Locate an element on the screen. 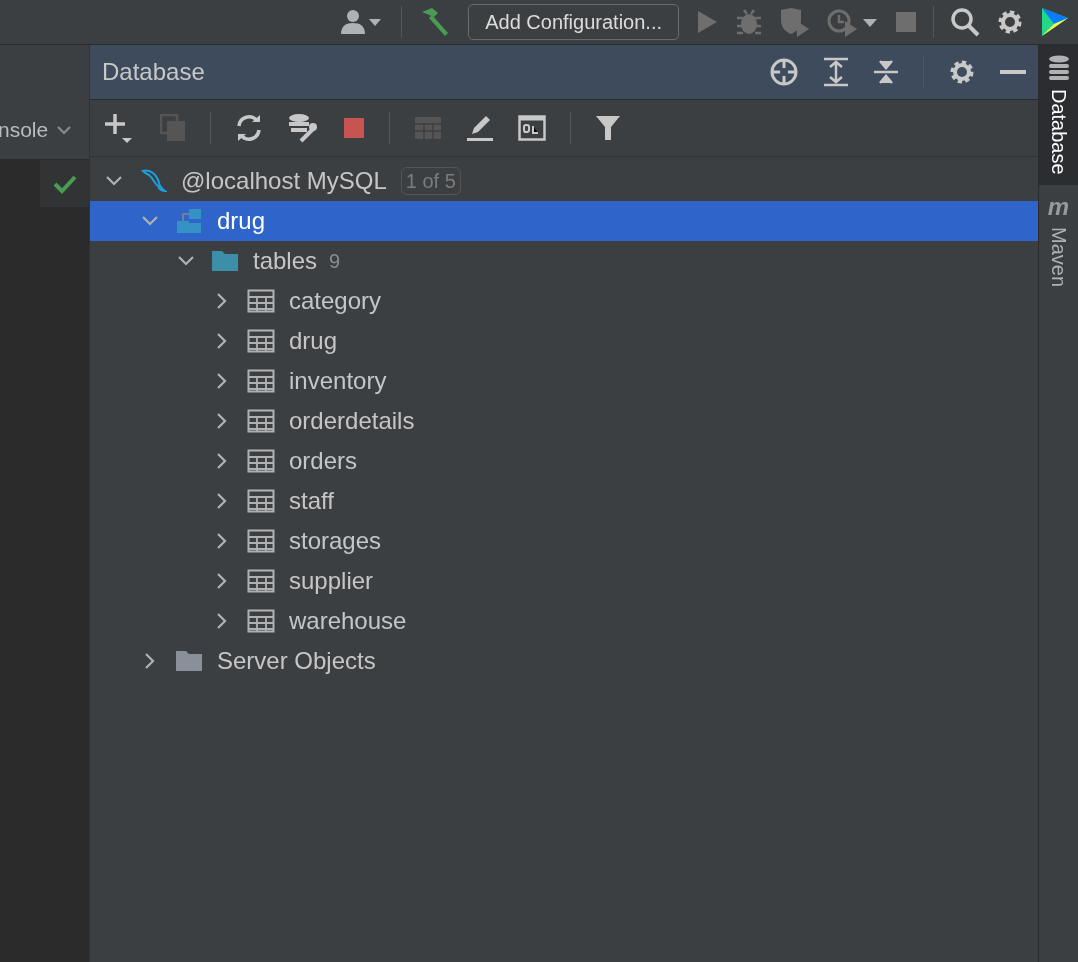 The width and height of the screenshot is (1078, 962). count-label: 1 of 5 is located at coordinates (430, 181).